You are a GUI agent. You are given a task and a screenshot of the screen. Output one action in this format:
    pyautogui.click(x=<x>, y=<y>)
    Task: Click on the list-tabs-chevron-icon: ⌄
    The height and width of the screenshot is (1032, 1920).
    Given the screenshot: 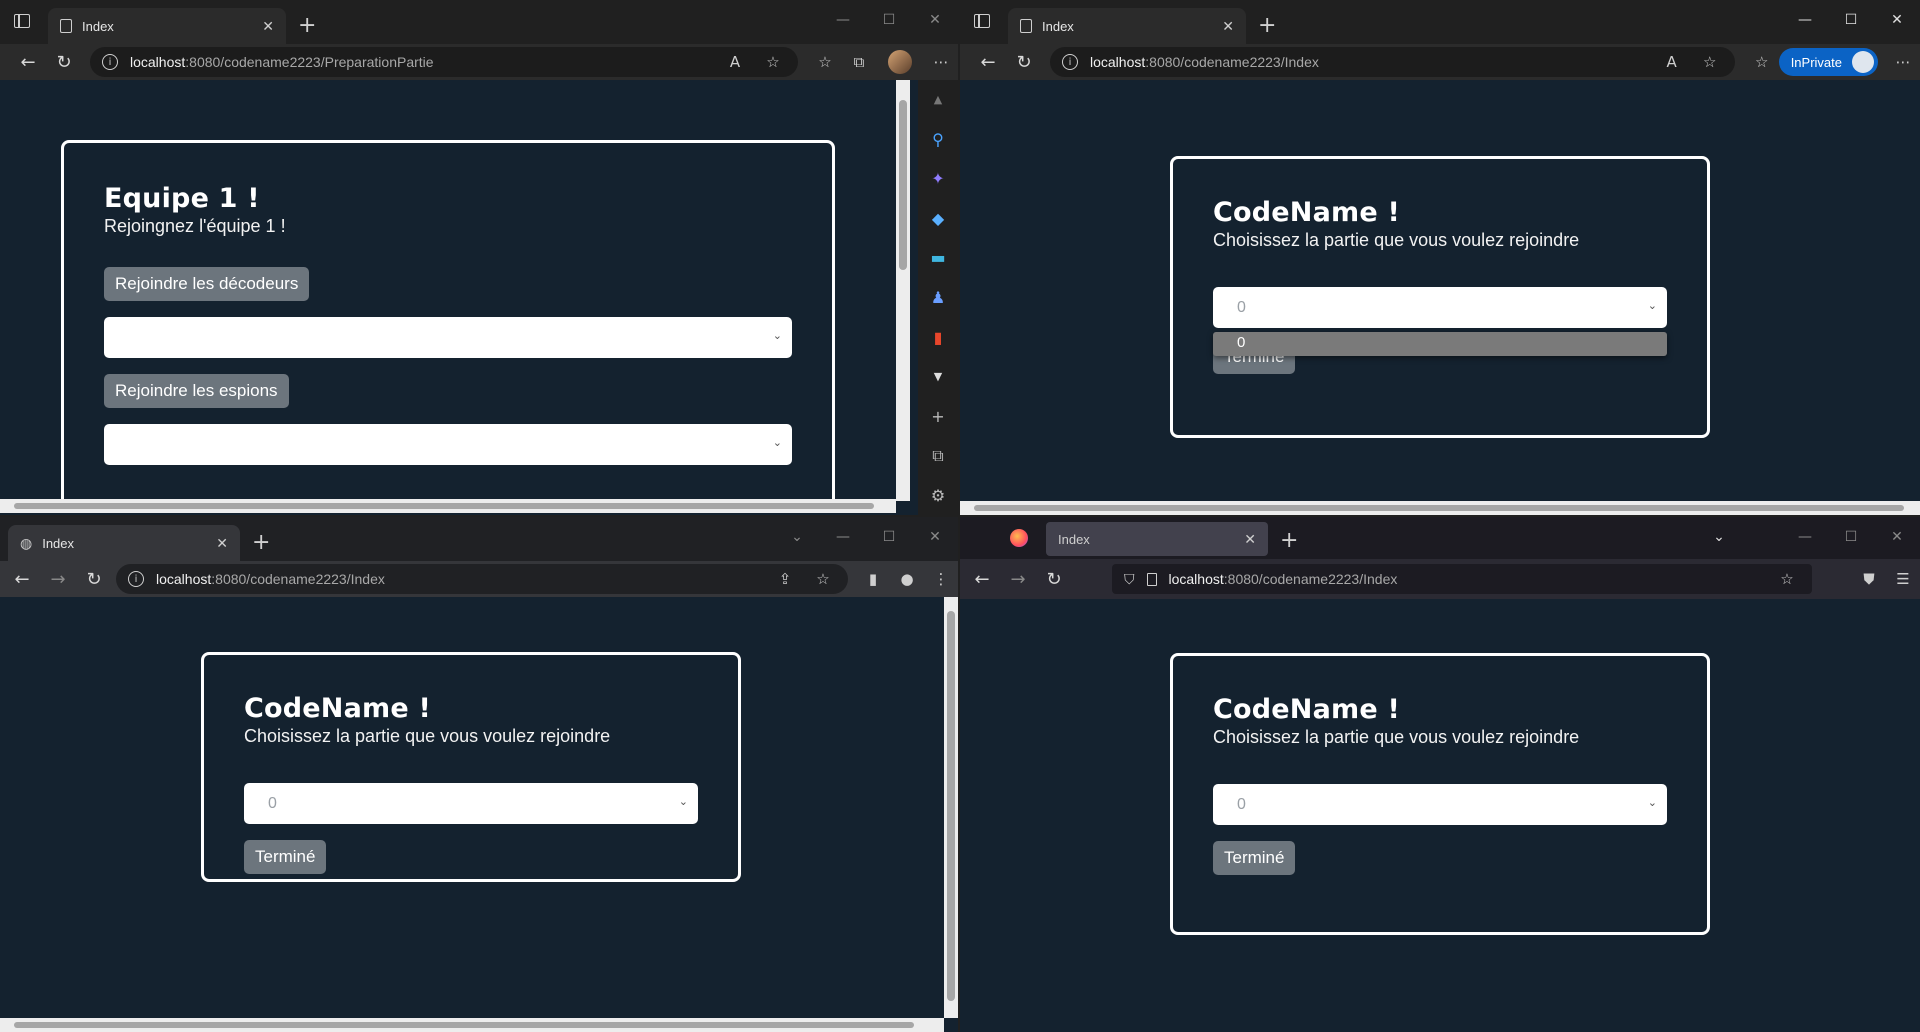 What is the action you would take?
    pyautogui.click(x=1719, y=537)
    